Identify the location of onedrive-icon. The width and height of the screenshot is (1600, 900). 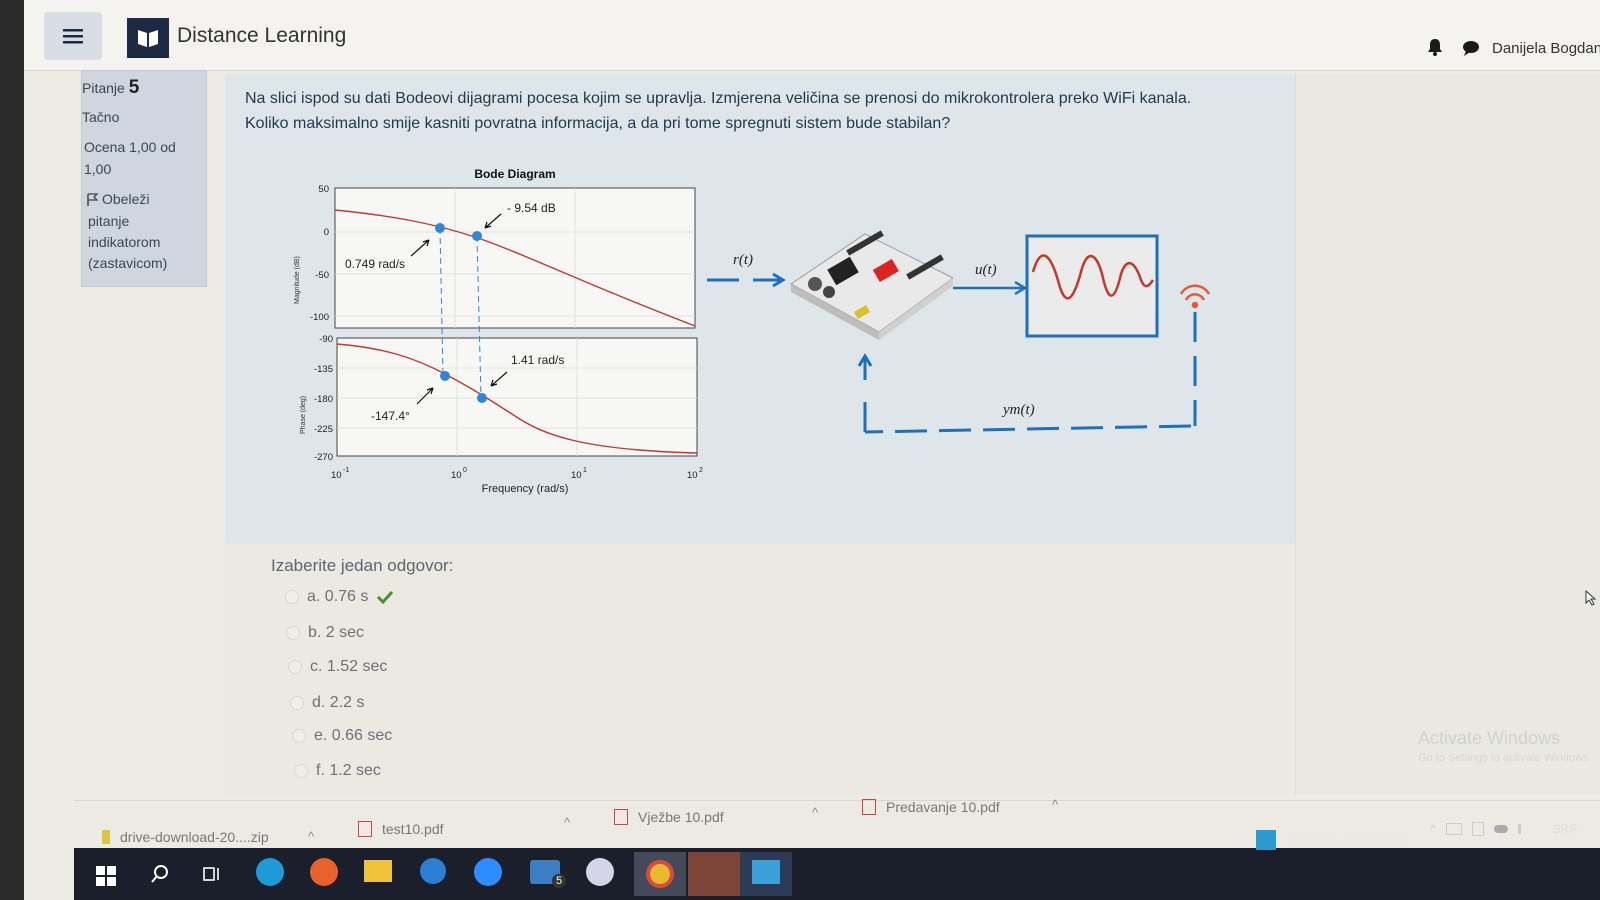
(1500, 829).